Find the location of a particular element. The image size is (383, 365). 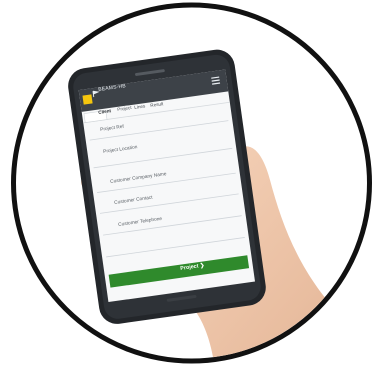

hamburger-menu-icon is located at coordinates (216, 80).